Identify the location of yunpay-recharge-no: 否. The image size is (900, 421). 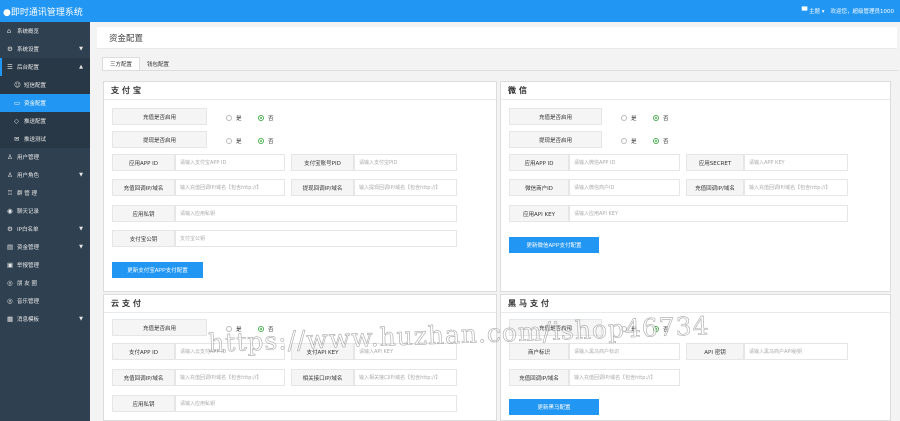
(266, 329).